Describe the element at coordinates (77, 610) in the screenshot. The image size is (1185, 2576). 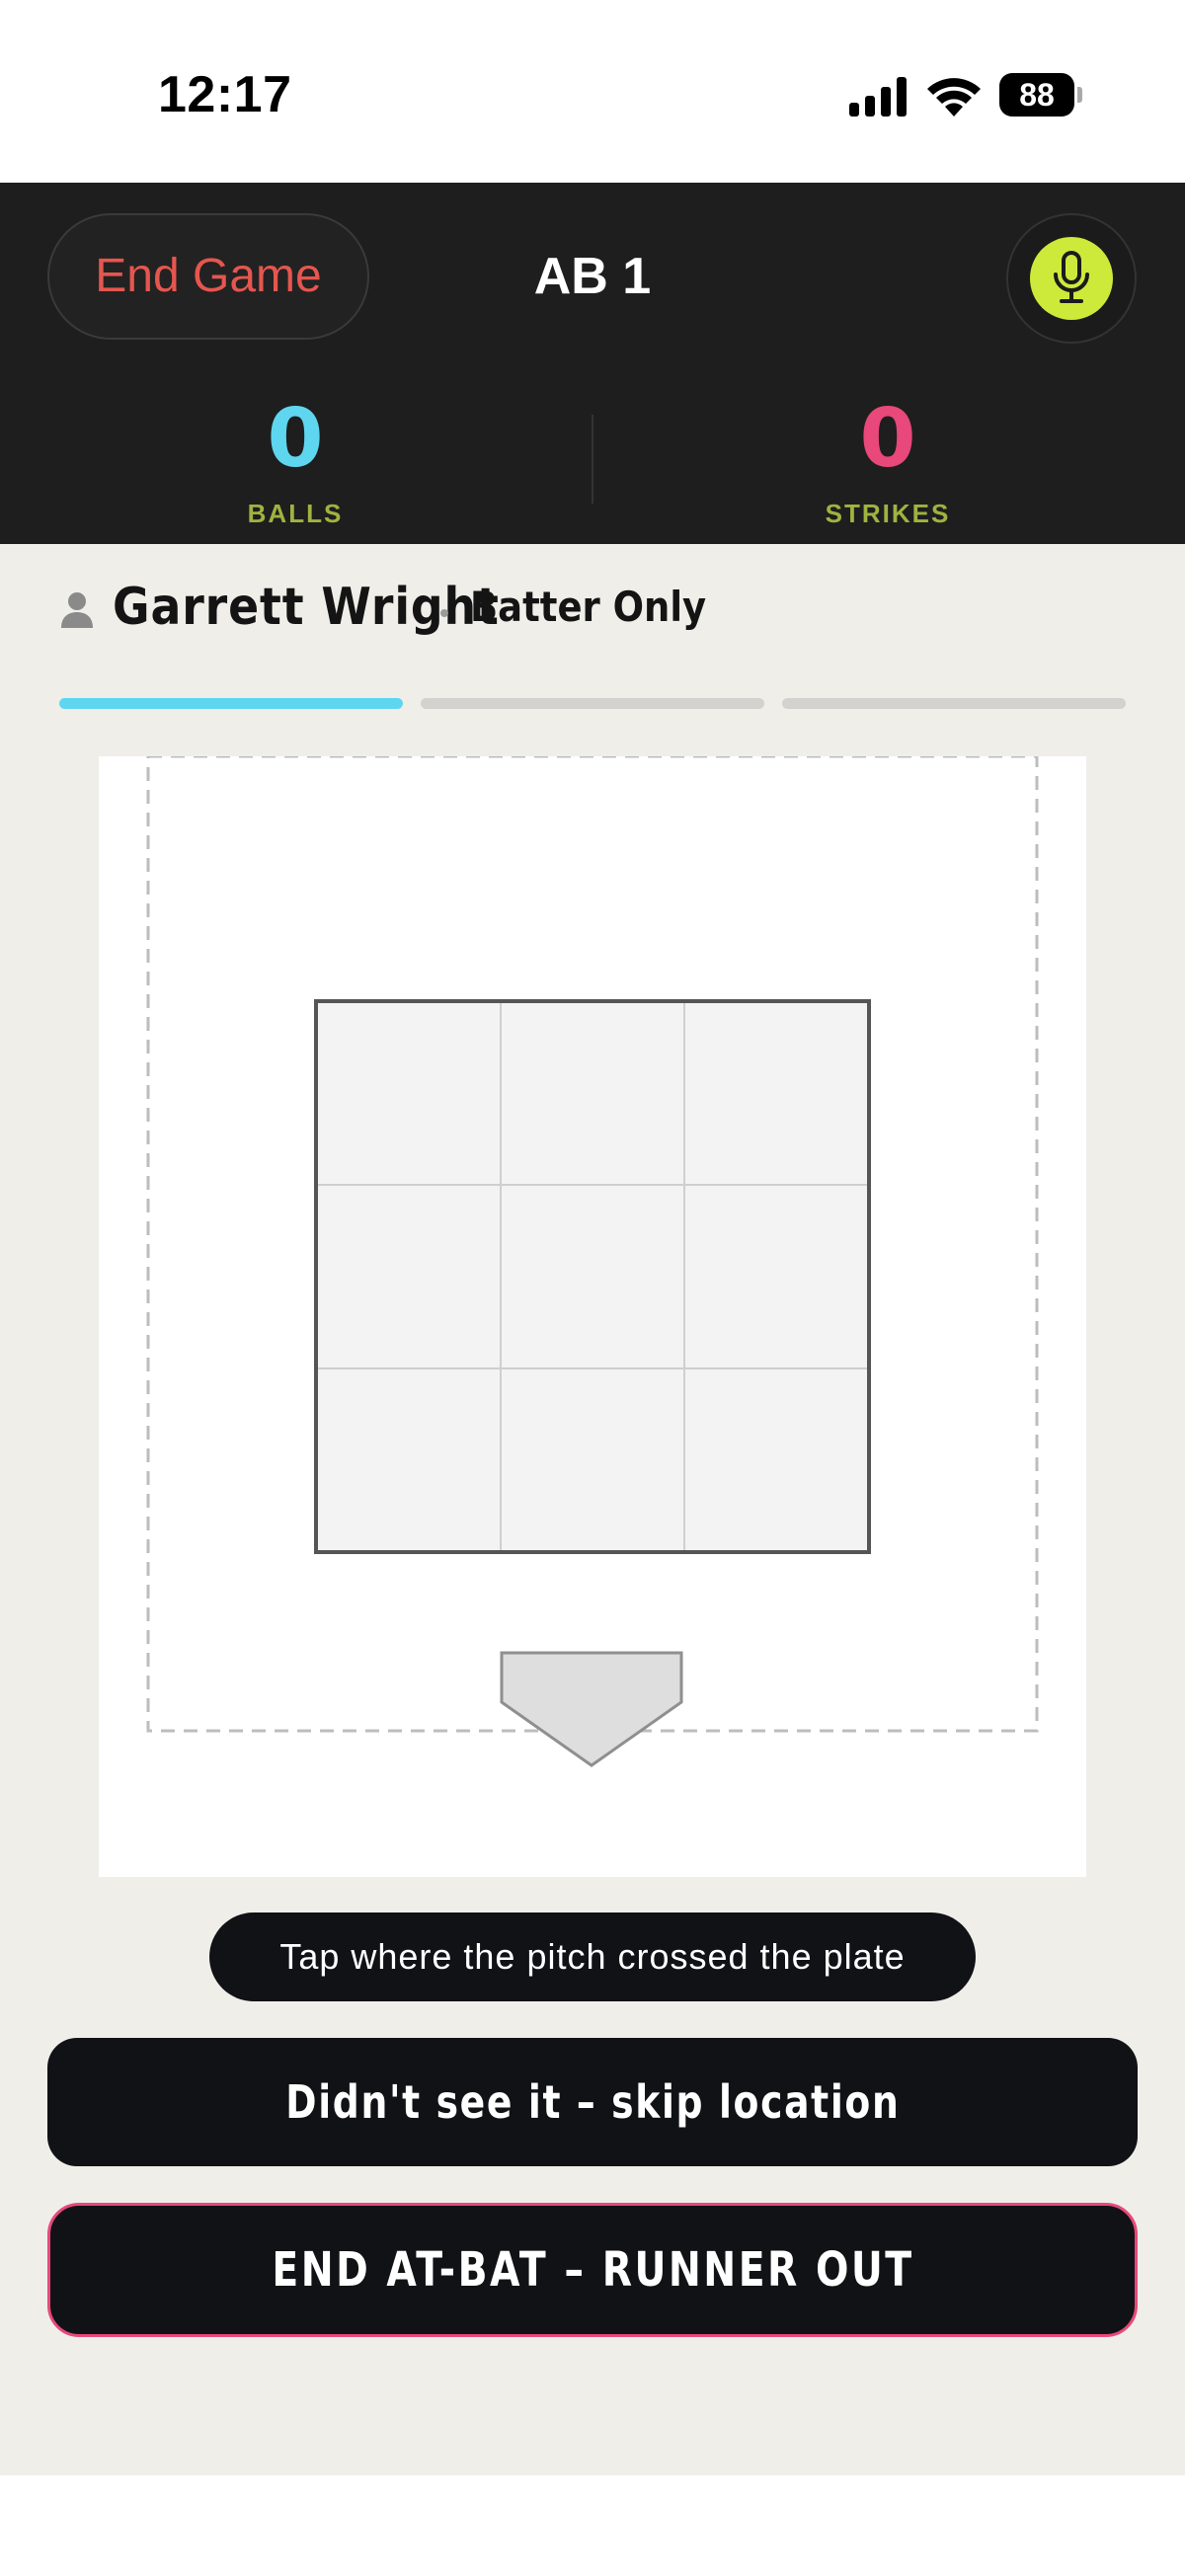
I see `person-icon` at that location.